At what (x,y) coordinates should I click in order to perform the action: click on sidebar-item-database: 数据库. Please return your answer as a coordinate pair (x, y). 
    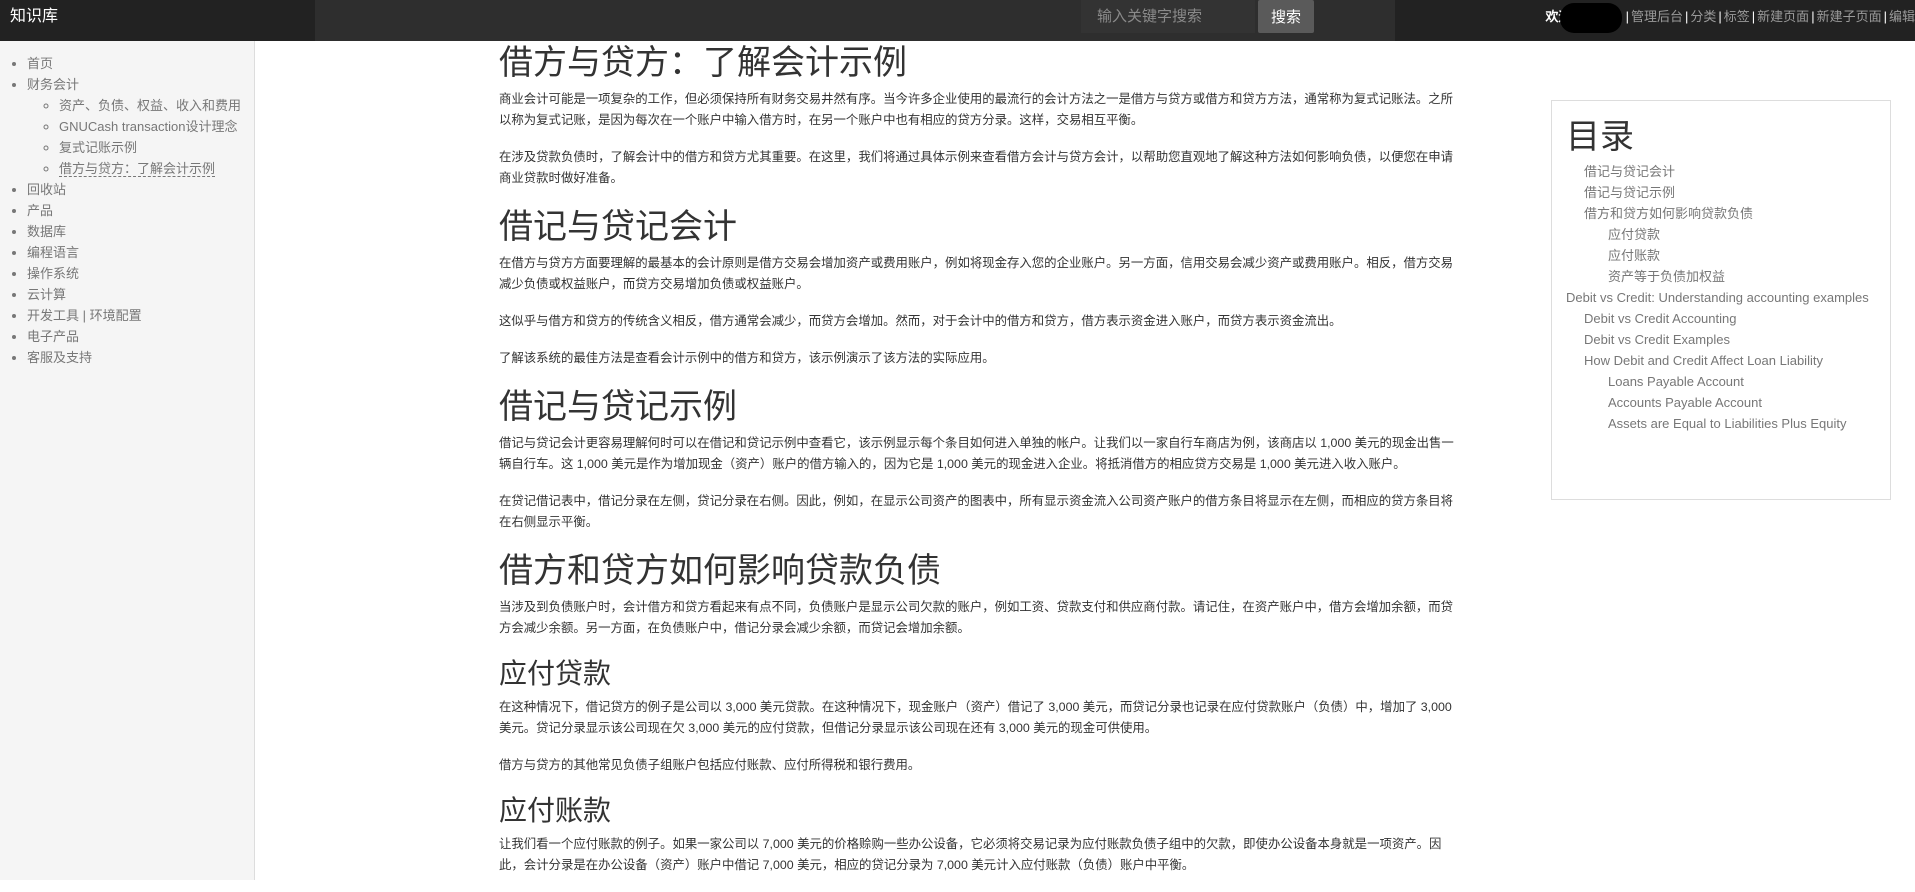
    Looking at the image, I should click on (140, 231).